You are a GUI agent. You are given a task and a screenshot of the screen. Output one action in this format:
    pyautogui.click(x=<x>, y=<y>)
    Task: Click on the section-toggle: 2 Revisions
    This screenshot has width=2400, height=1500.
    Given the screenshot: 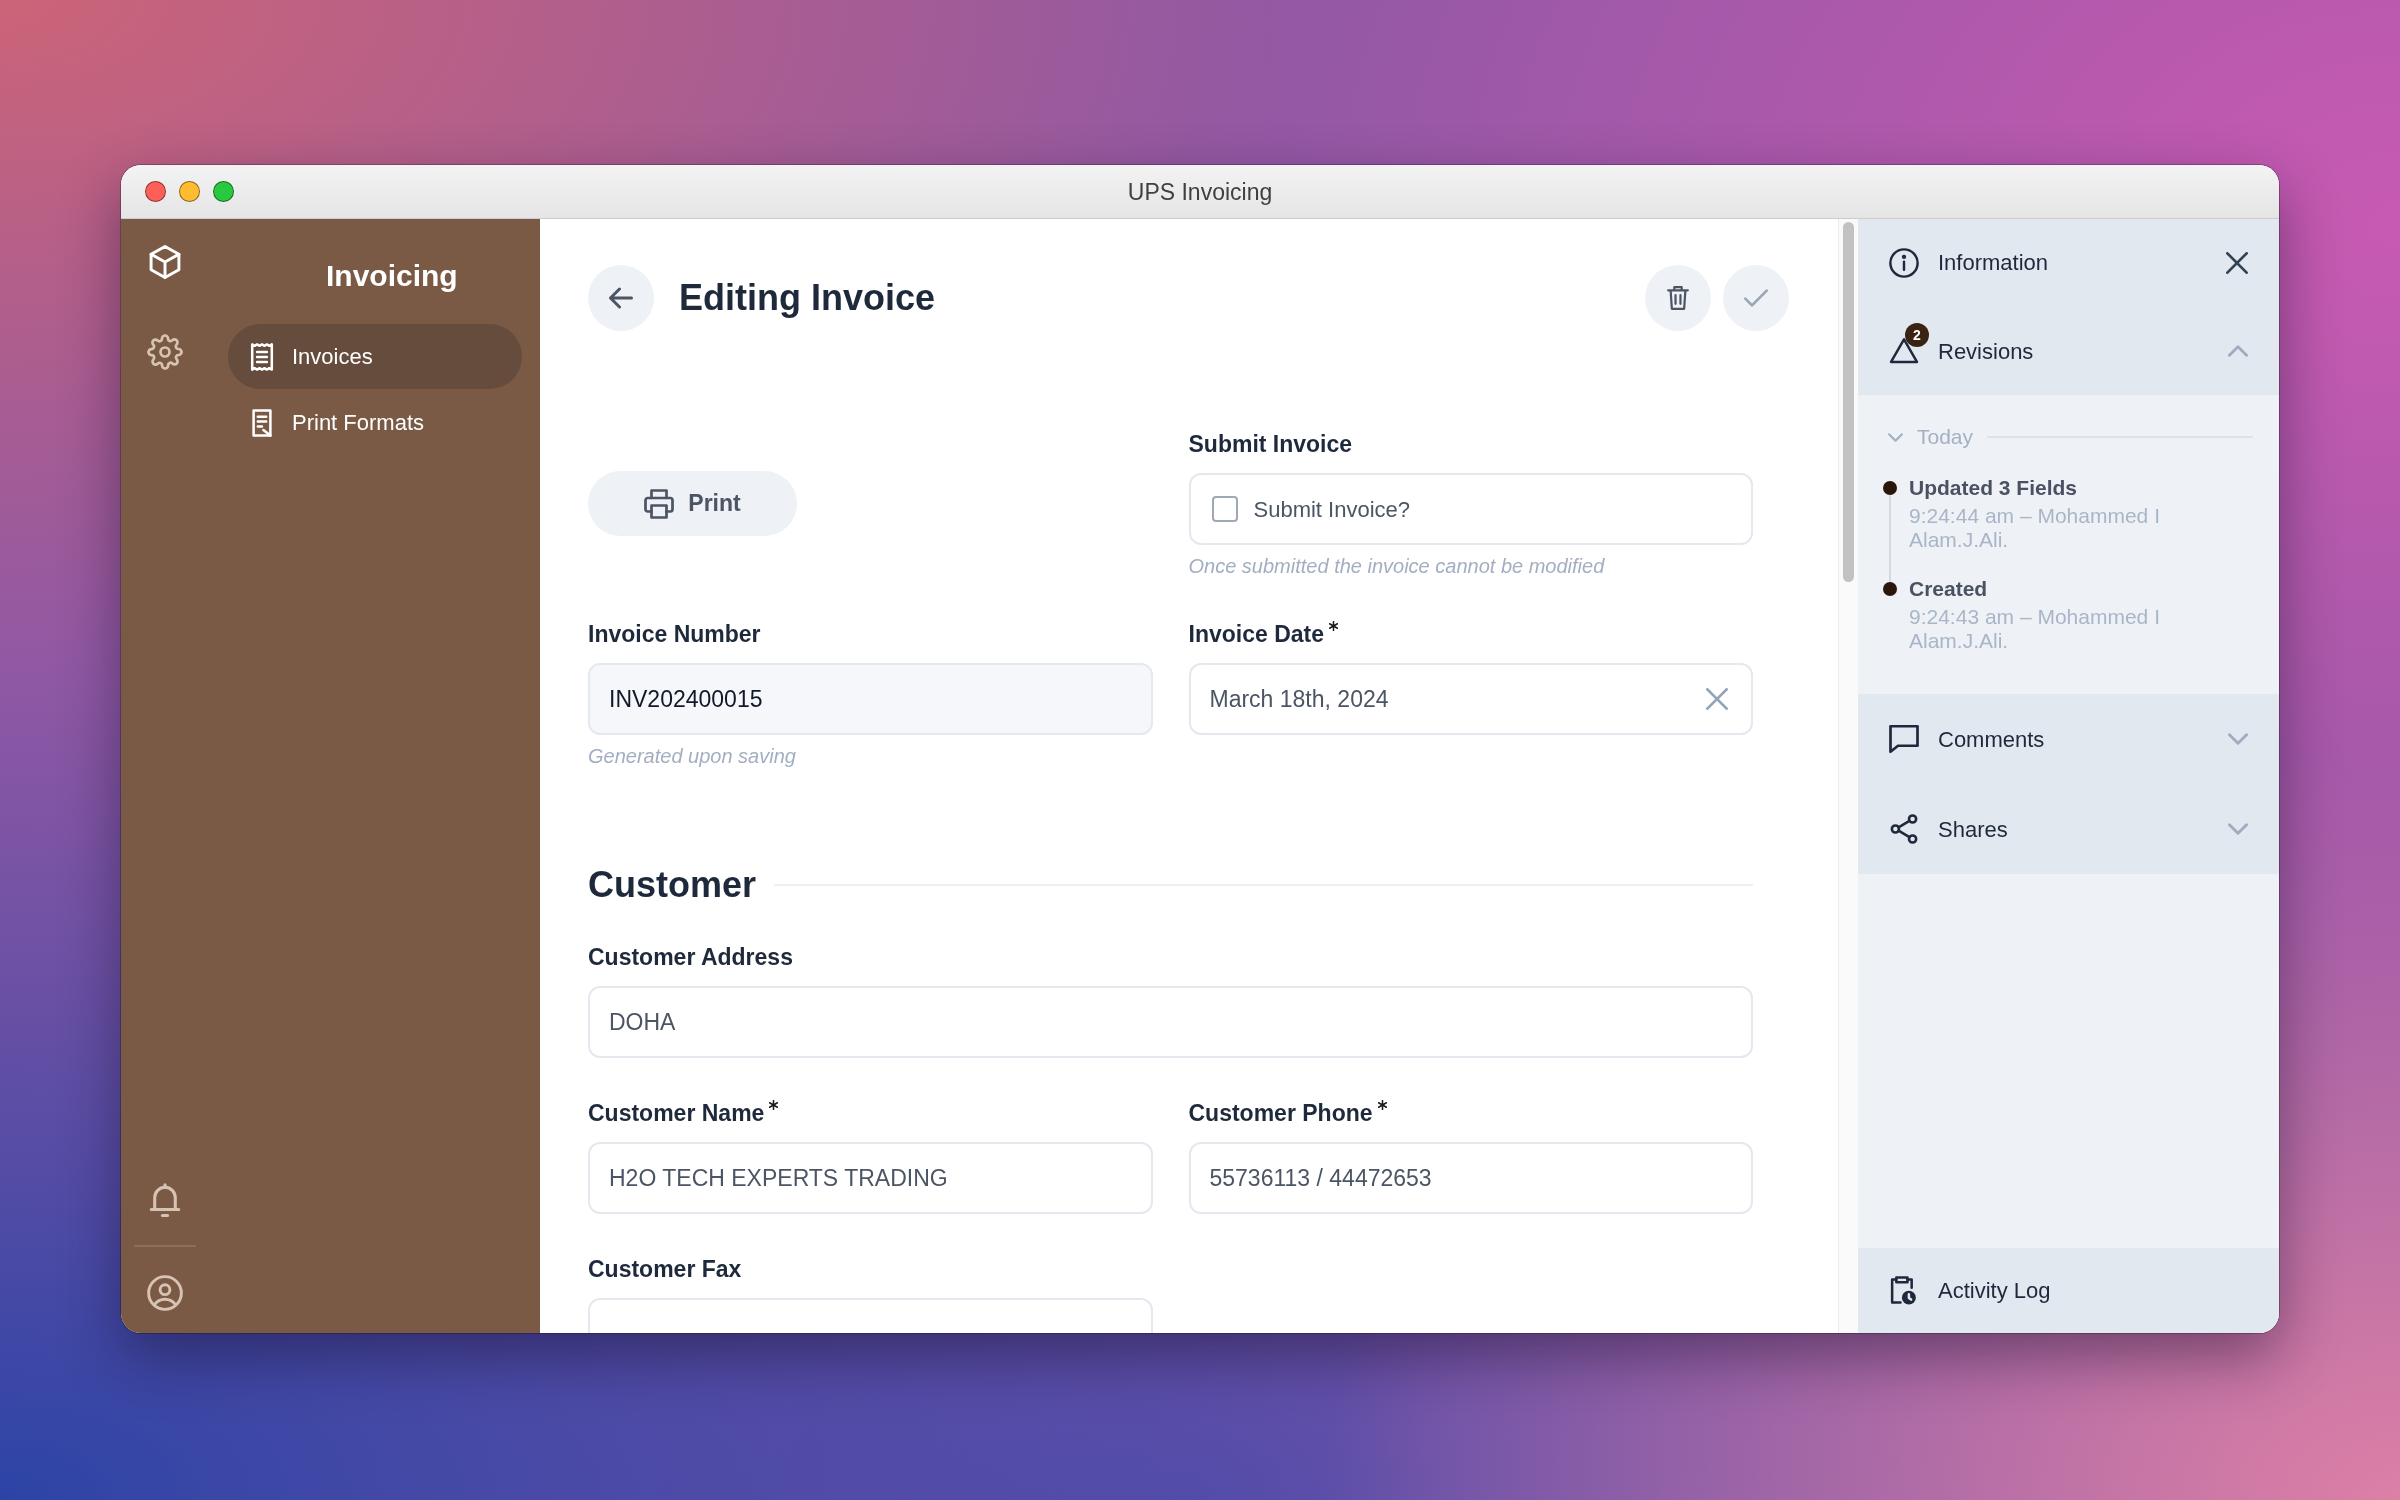 What is the action you would take?
    pyautogui.click(x=2068, y=351)
    